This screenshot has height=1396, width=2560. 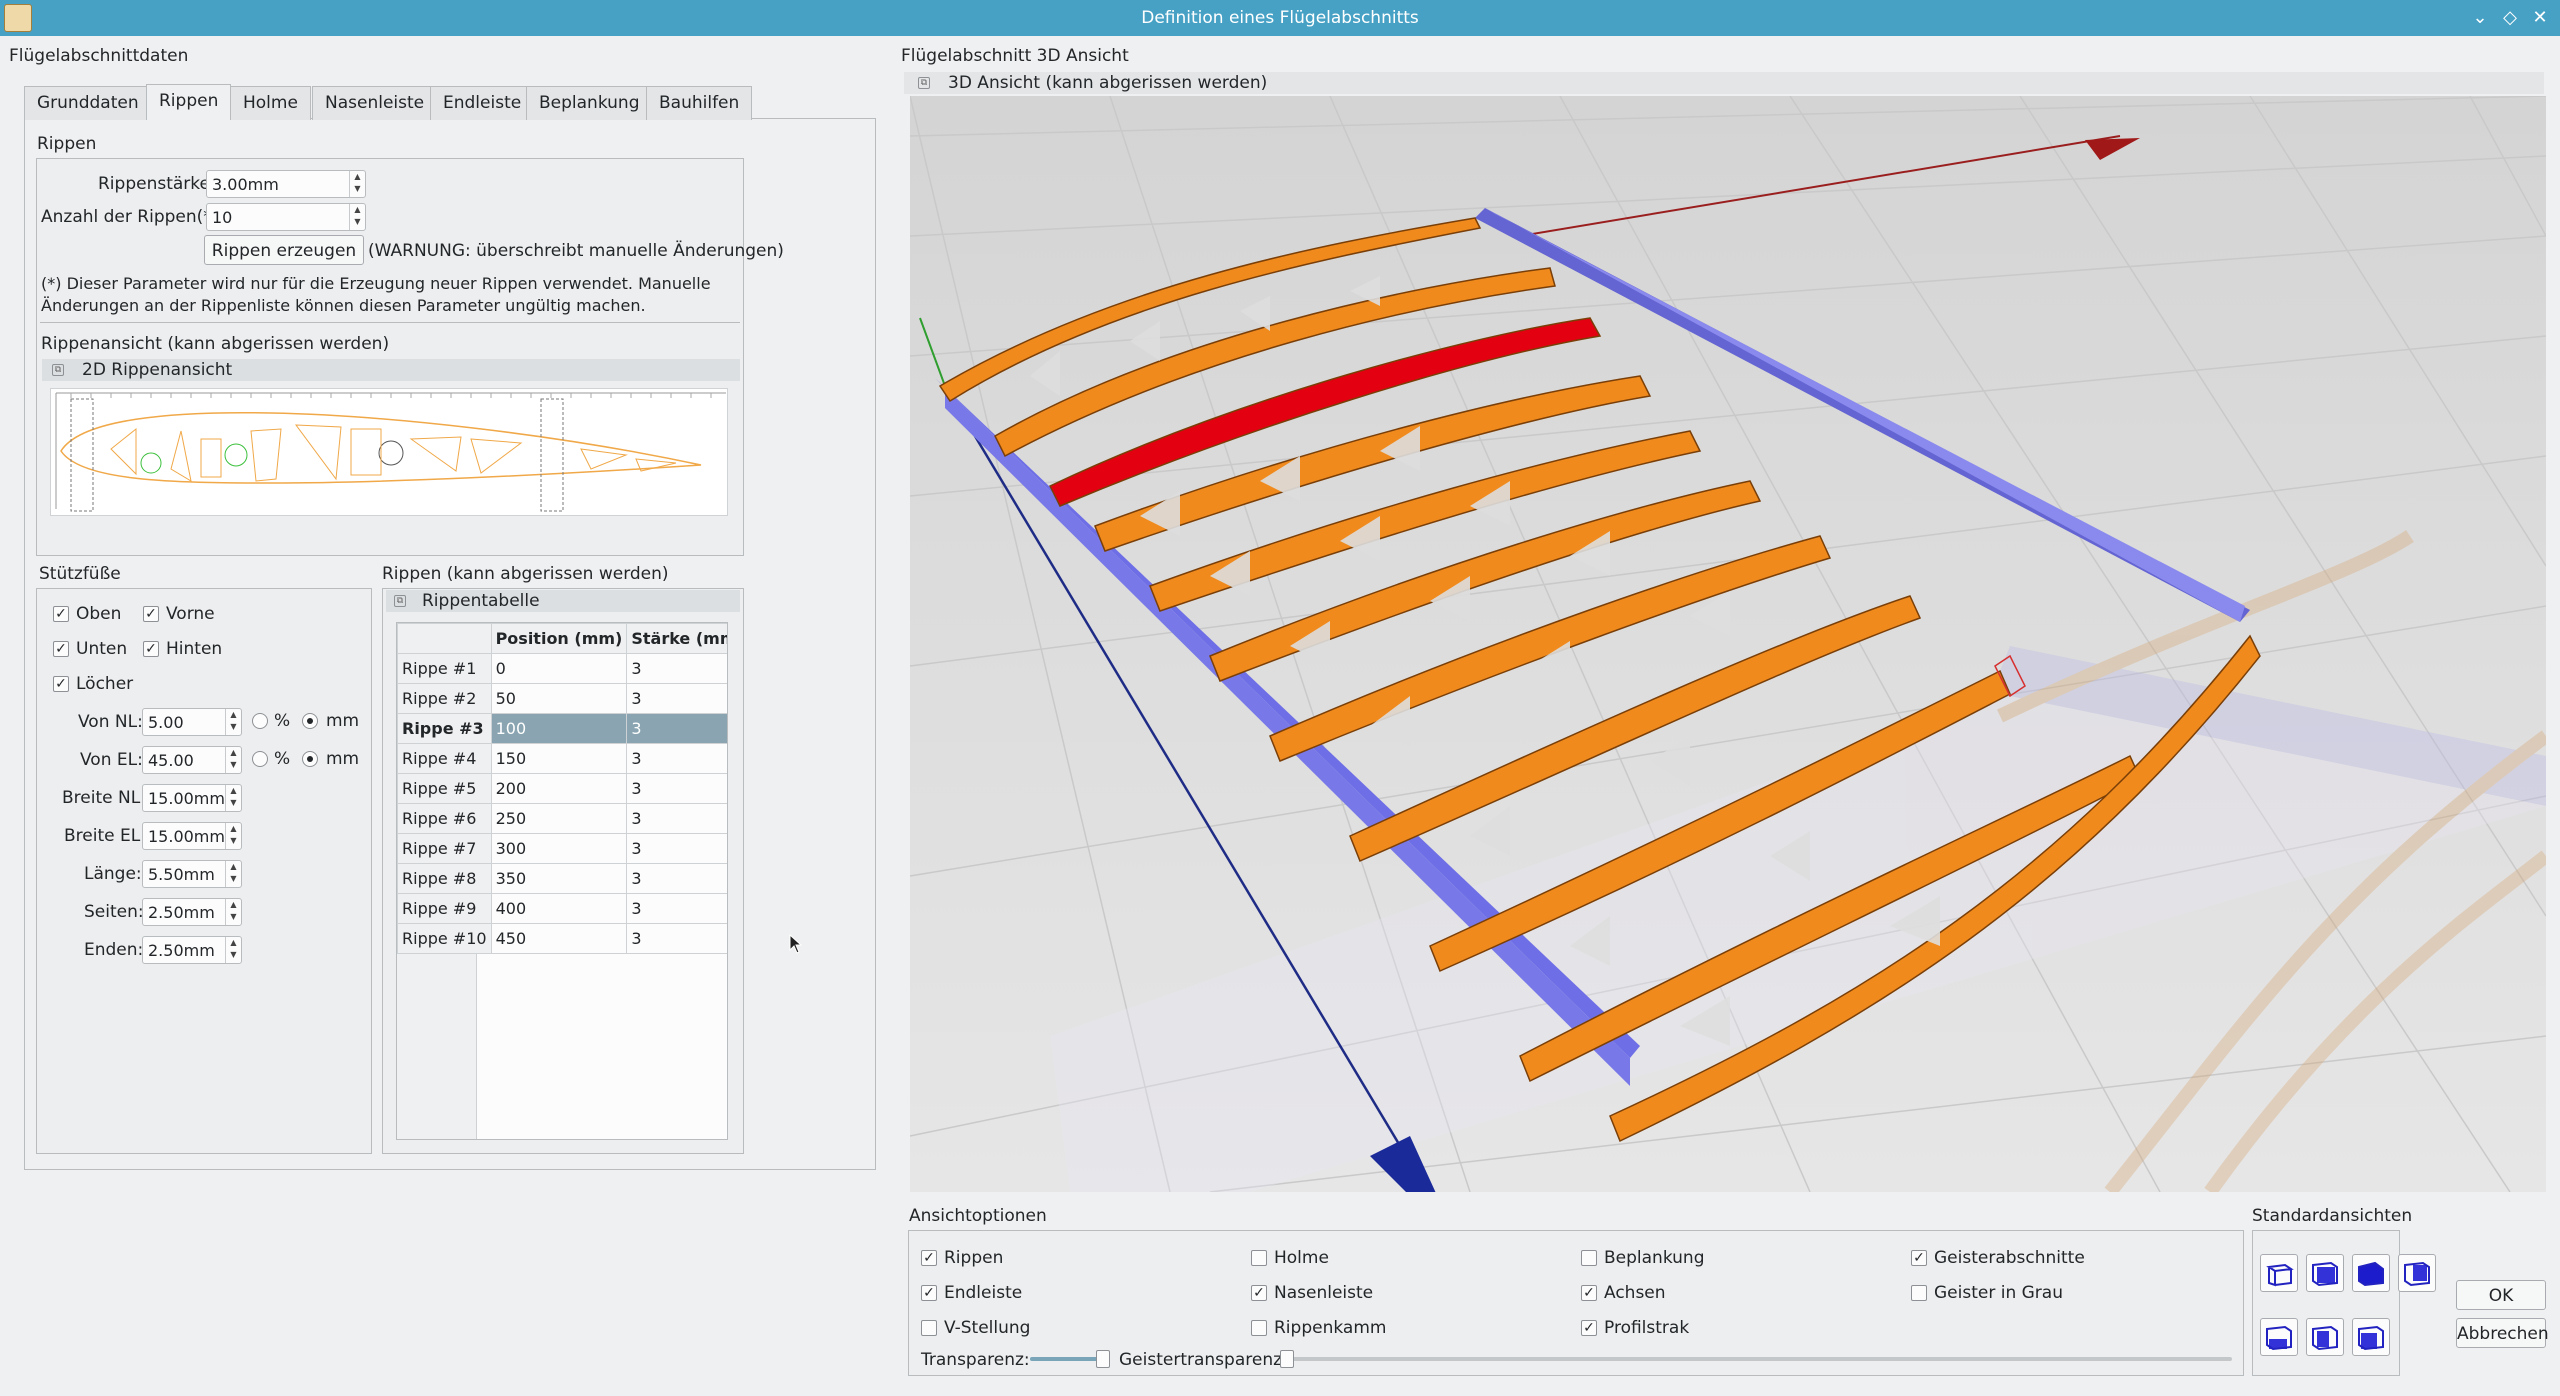 What do you see at coordinates (444, 788) in the screenshot?
I see `row-header: Rippe #5` at bounding box center [444, 788].